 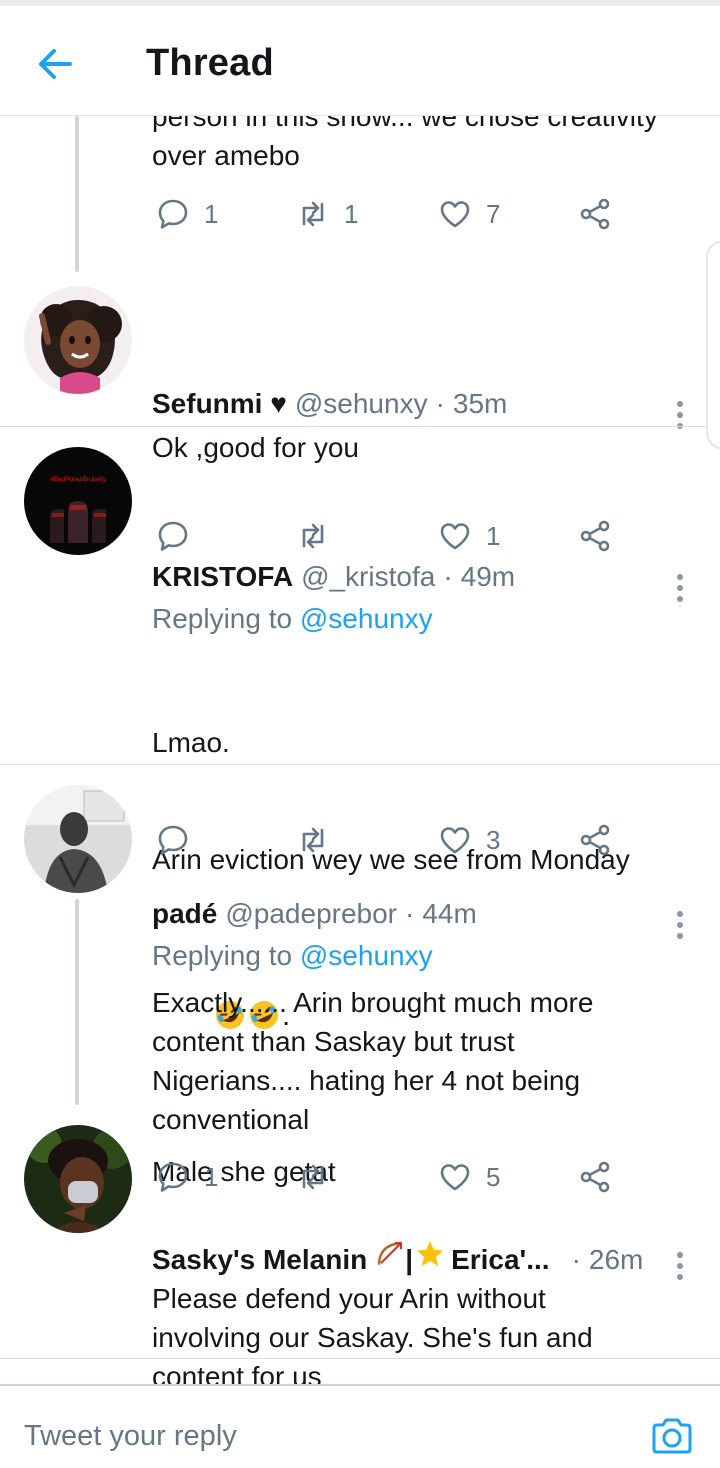 I want to click on star-icon, so click(x=430, y=1253).